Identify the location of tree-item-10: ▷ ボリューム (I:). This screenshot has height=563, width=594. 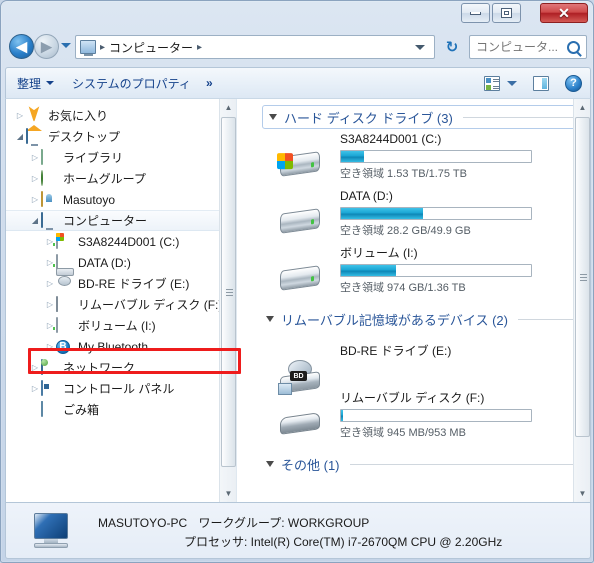
(121, 325).